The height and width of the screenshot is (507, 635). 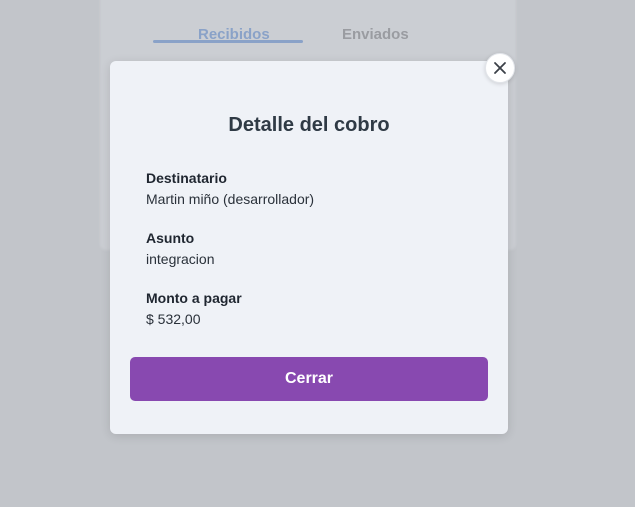 I want to click on modal-title: Detalle del cobro, so click(x=309, y=125).